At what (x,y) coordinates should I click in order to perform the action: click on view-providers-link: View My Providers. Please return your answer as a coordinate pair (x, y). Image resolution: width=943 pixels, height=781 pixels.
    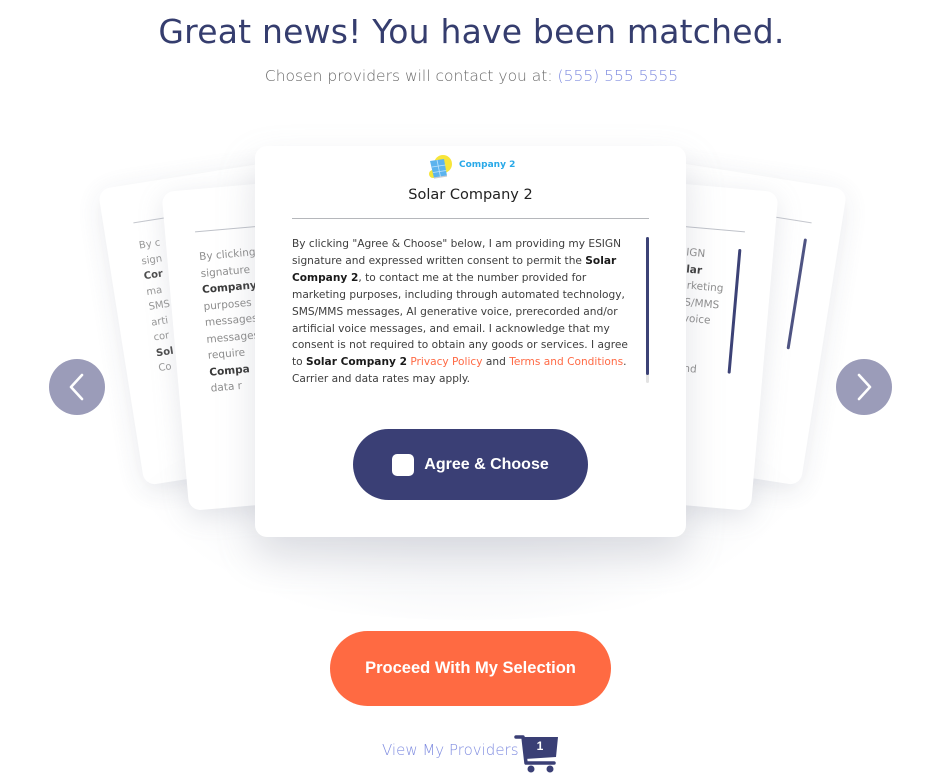
    Looking at the image, I should click on (450, 750).